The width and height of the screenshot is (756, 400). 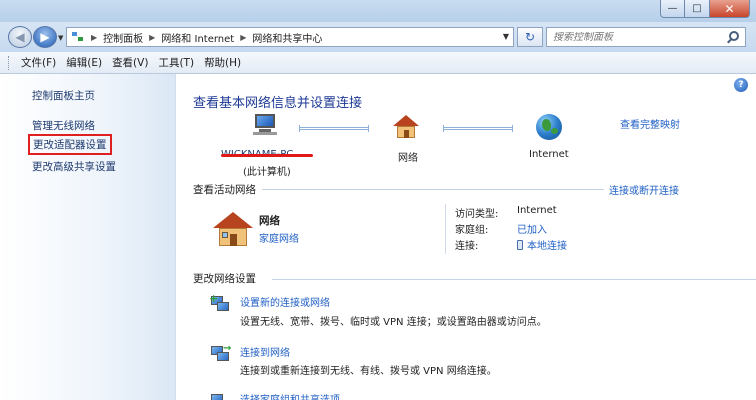 I want to click on minimize-icon: —, so click(x=672, y=8).